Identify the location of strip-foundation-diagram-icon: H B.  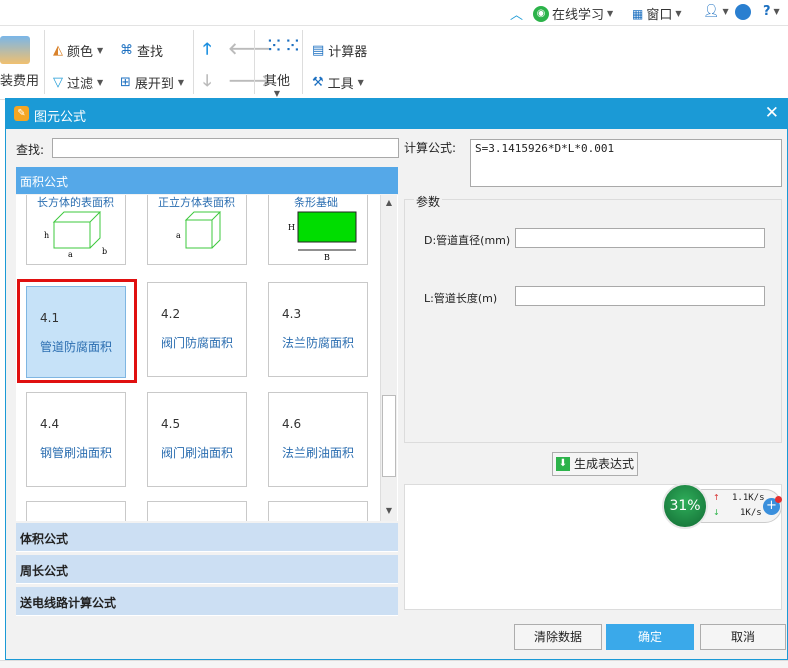
(322, 236).